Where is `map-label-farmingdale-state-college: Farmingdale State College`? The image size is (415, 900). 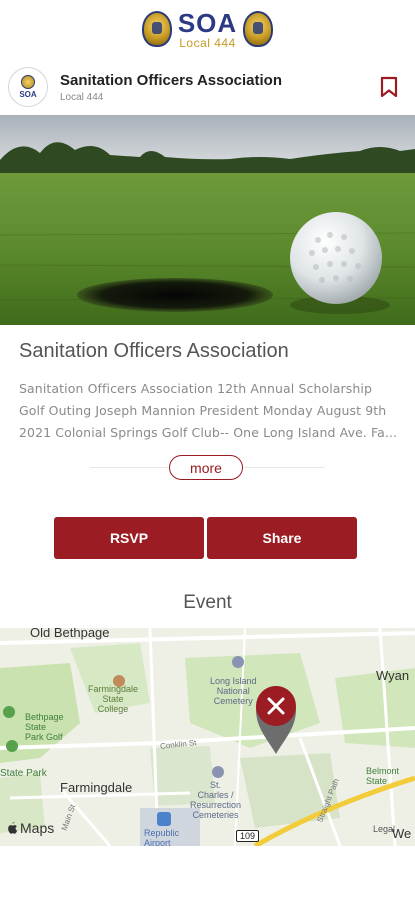 map-label-farmingdale-state-college: Farmingdale State College is located at coordinates (113, 699).